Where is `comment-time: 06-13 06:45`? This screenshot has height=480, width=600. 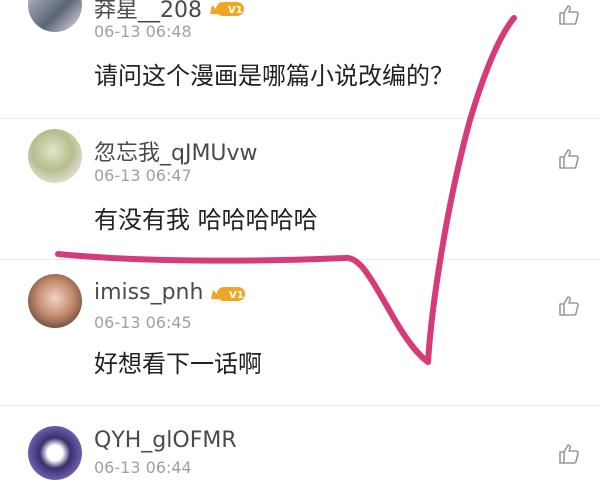 comment-time: 06-13 06:45 is located at coordinates (143, 322).